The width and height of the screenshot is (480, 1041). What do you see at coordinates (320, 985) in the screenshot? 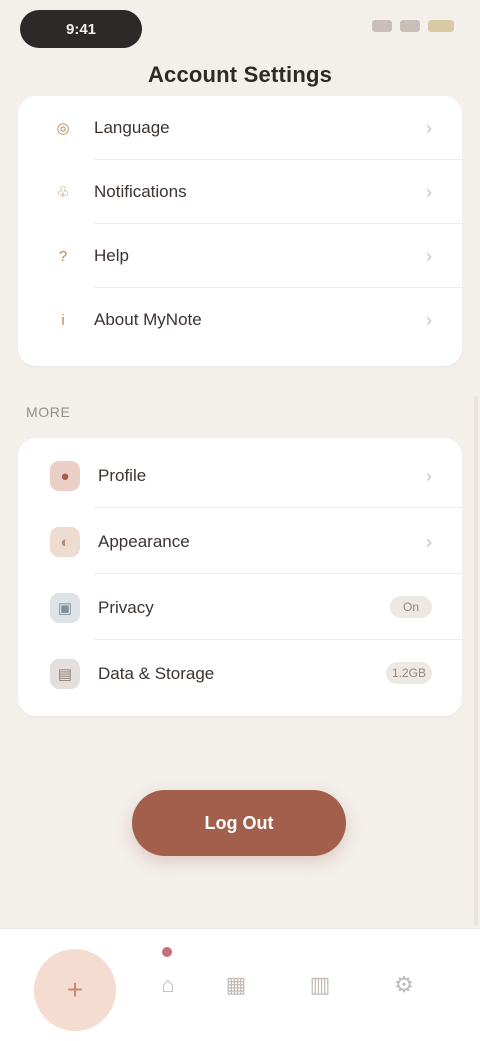
I see `stats-icon: ▥` at bounding box center [320, 985].